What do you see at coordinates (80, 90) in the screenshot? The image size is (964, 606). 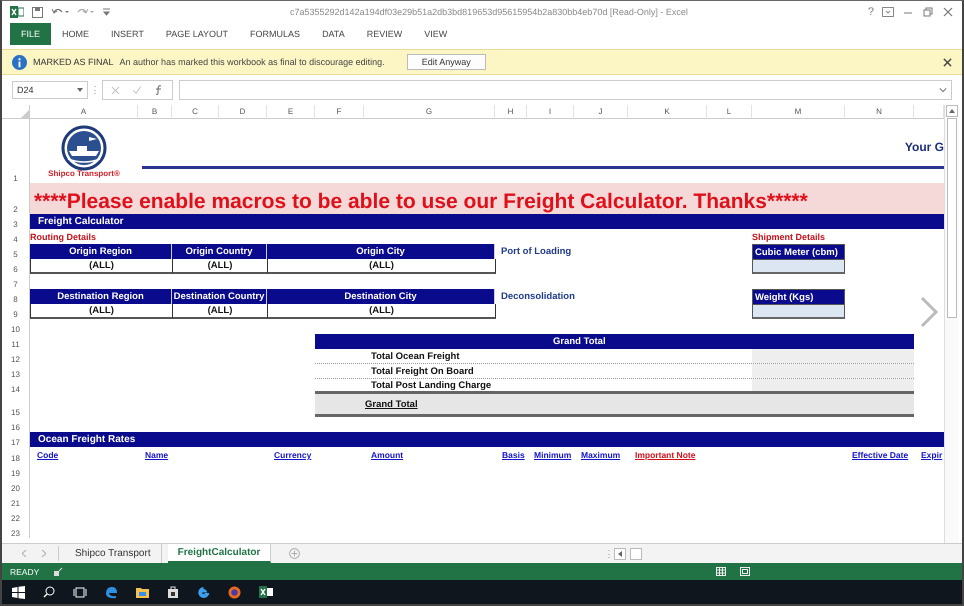 I see `dropdown-icon` at bounding box center [80, 90].